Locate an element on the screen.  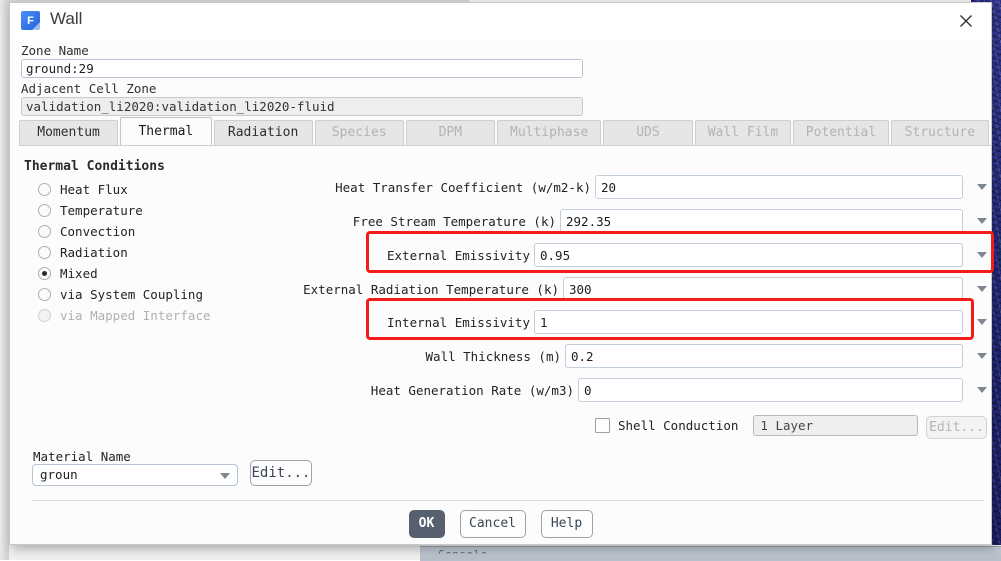
shell-layer-field: 1 Layer is located at coordinates (836, 425).